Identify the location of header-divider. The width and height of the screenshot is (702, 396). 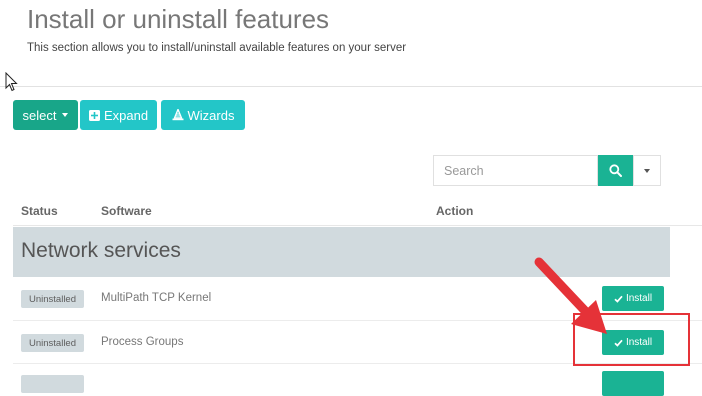
(351, 86).